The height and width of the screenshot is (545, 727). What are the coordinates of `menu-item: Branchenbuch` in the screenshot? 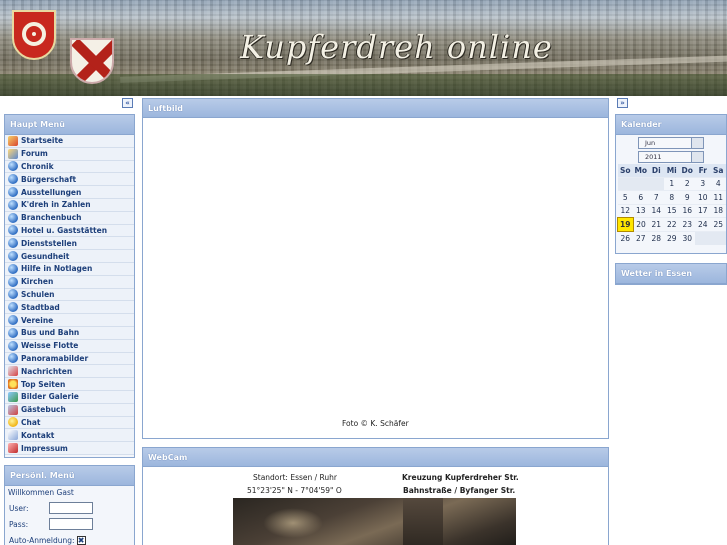 It's located at (69, 218).